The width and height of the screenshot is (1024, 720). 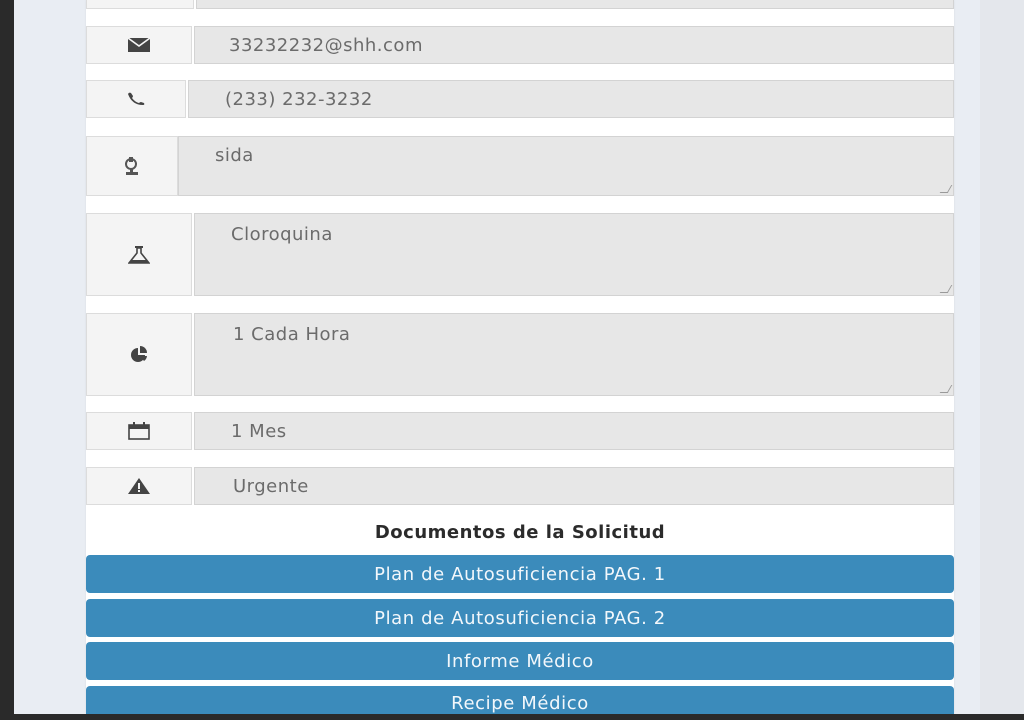 What do you see at coordinates (520, 532) in the screenshot?
I see `documents-section-title: Documentos de la Solicitud` at bounding box center [520, 532].